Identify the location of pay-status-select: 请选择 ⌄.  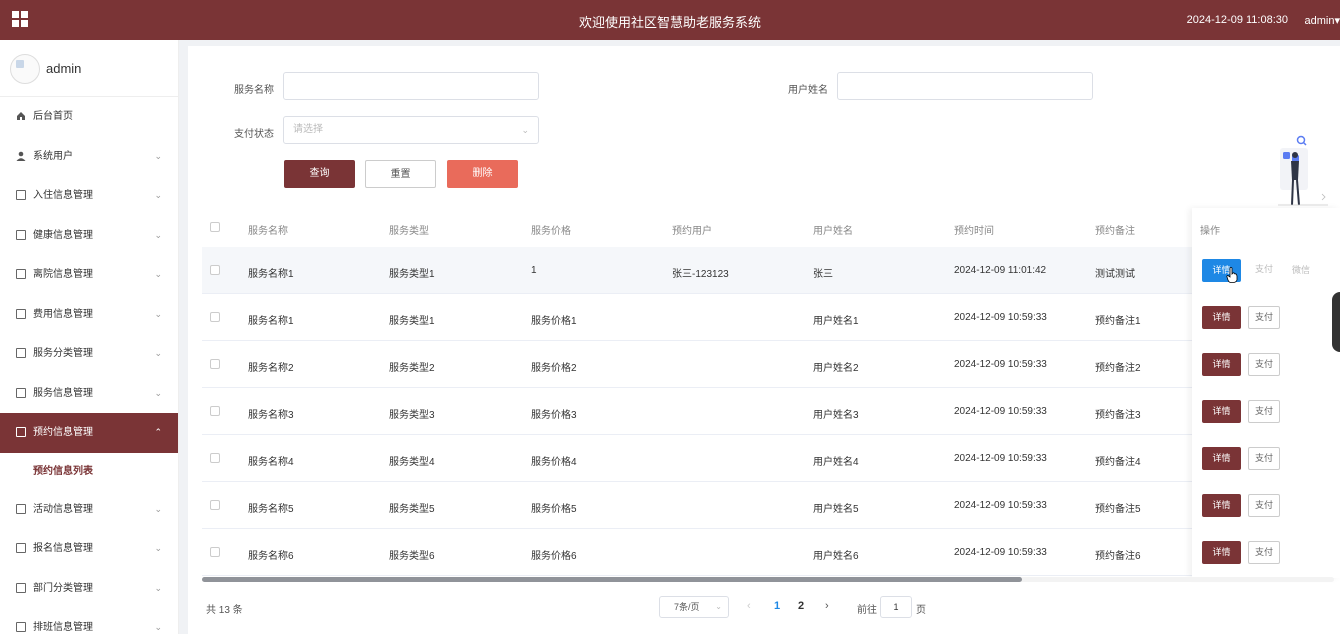
(411, 130).